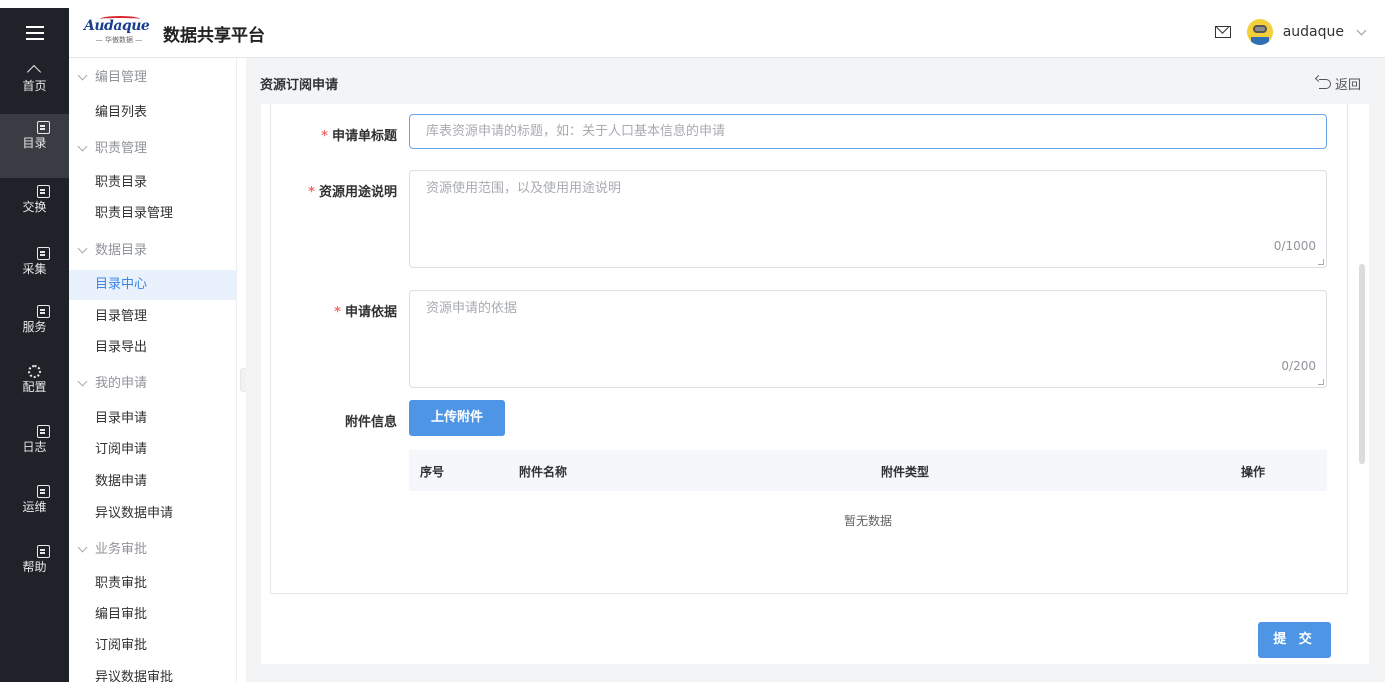  I want to click on help-icon, so click(43, 551).